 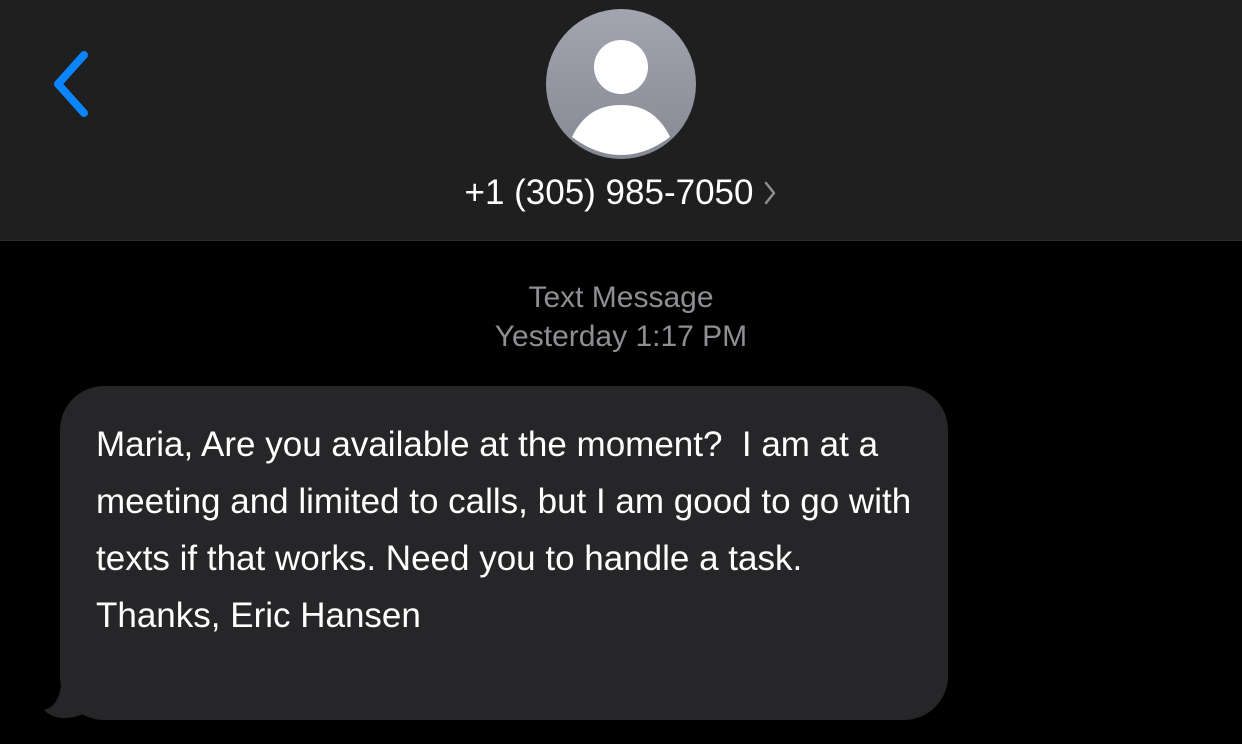 I want to click on message-timestamp: Yesterday 1:17 PM, so click(x=621, y=336).